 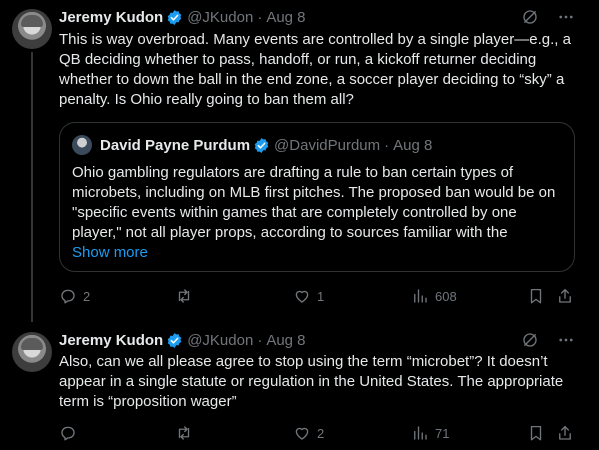 I want to click on view-count: 71, so click(x=442, y=433).